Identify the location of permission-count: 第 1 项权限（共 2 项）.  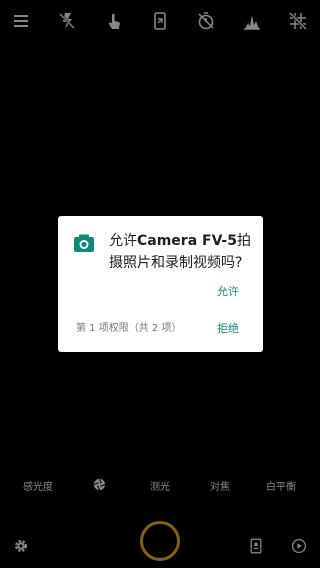
(129, 328).